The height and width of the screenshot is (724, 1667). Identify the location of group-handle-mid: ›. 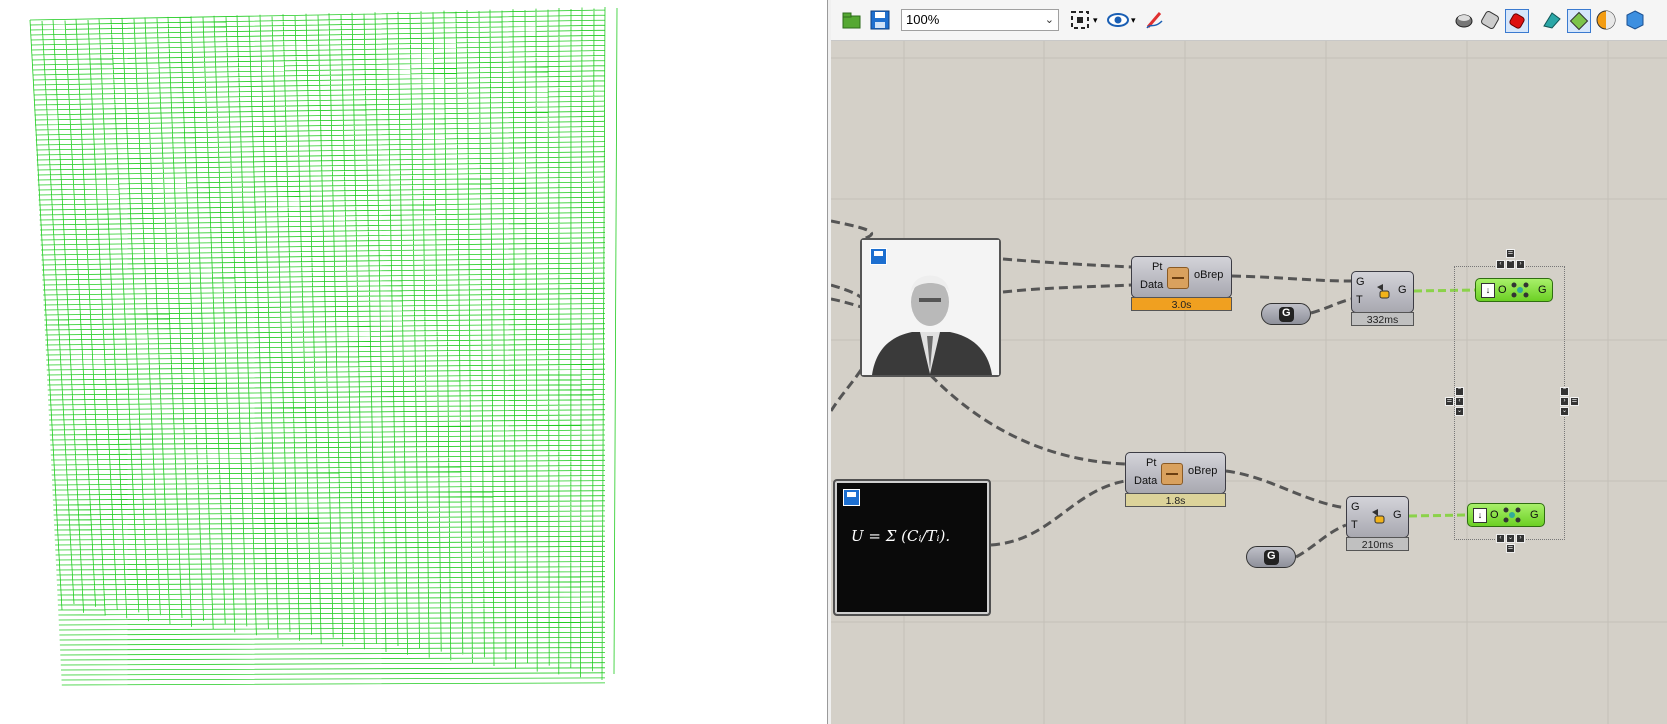
(1564, 401).